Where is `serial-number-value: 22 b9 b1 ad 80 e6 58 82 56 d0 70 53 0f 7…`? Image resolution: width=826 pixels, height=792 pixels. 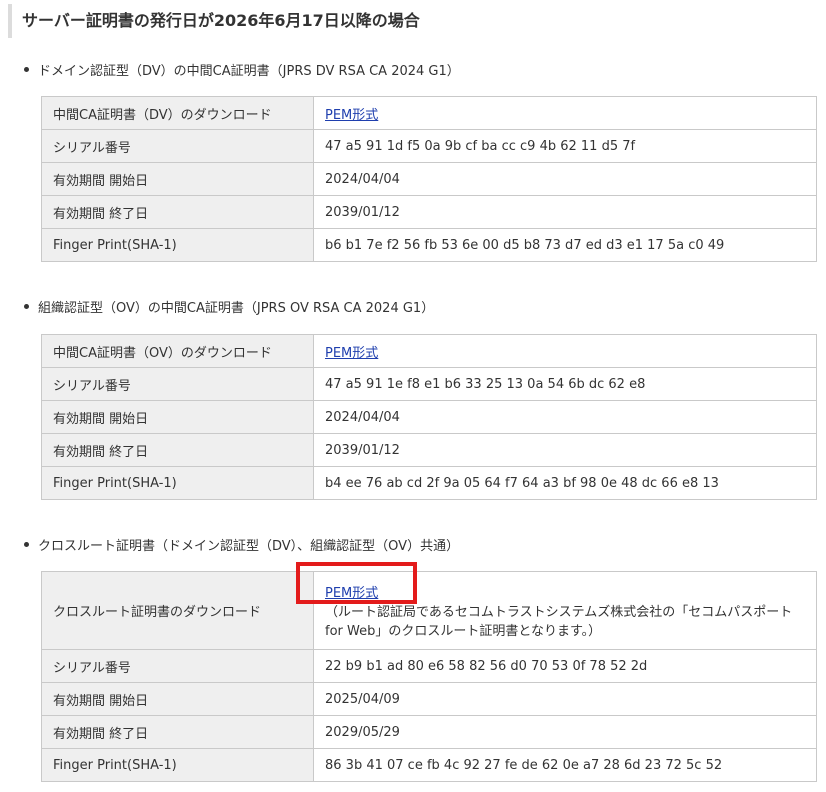 serial-number-value: 22 b9 b1 ad 80 e6 58 82 56 d0 70 53 0f 7… is located at coordinates (565, 666).